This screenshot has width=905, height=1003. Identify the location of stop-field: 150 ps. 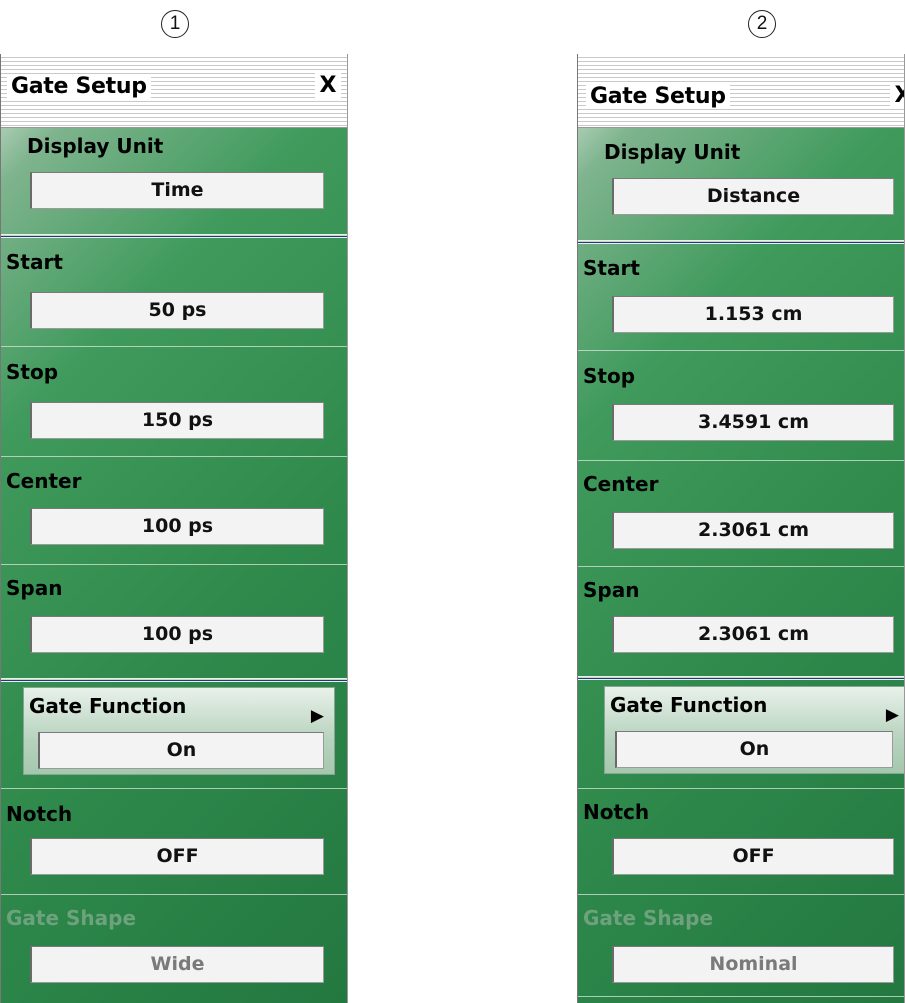
(177, 420).